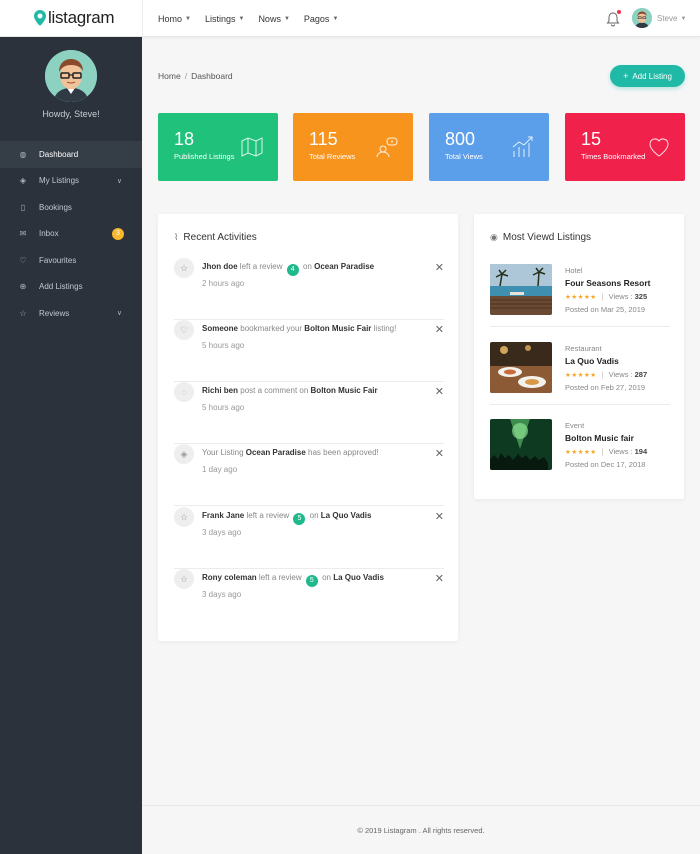  What do you see at coordinates (652, 76) in the screenshot?
I see `add-listing-label: Add Listing` at bounding box center [652, 76].